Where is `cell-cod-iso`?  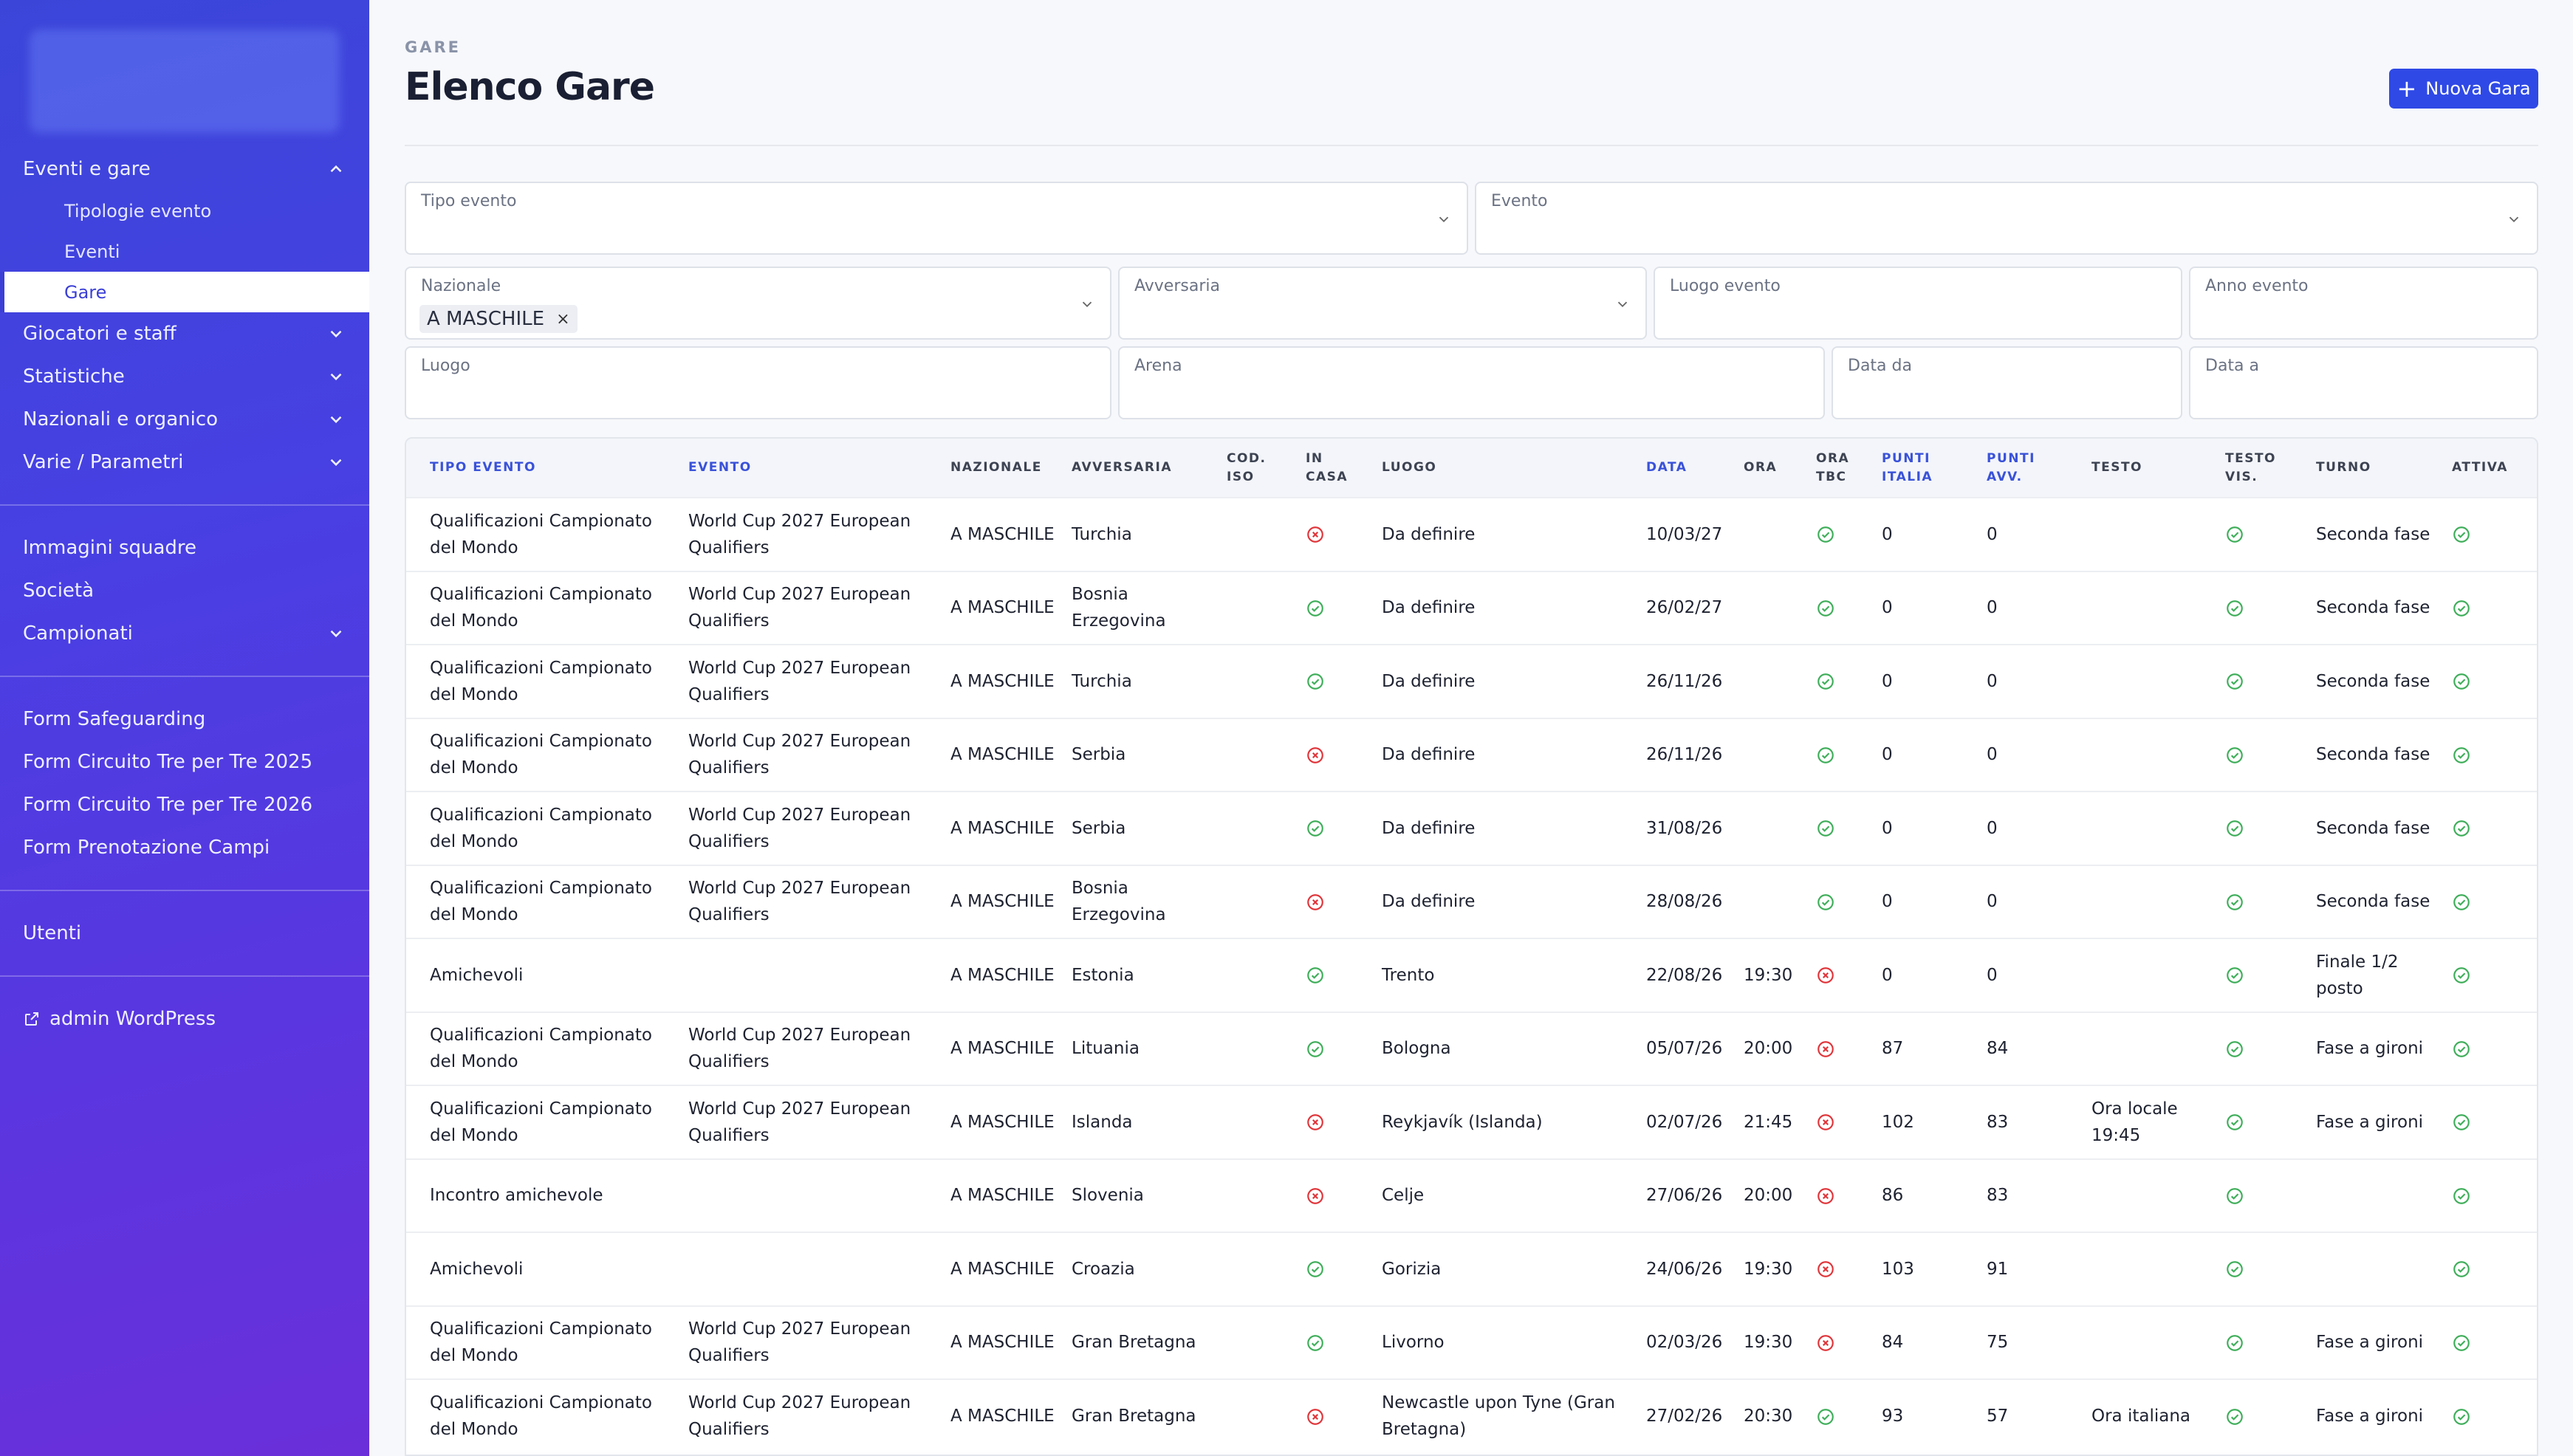 cell-cod-iso is located at coordinates (1258, 535).